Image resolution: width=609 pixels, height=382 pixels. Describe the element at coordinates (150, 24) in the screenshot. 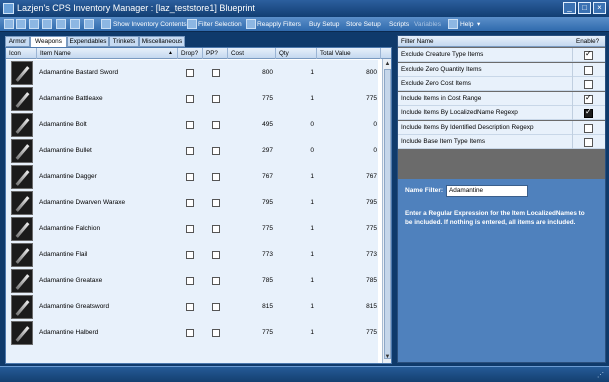

I see `show-inventory-contents-button: Show Inventory Contents` at that location.